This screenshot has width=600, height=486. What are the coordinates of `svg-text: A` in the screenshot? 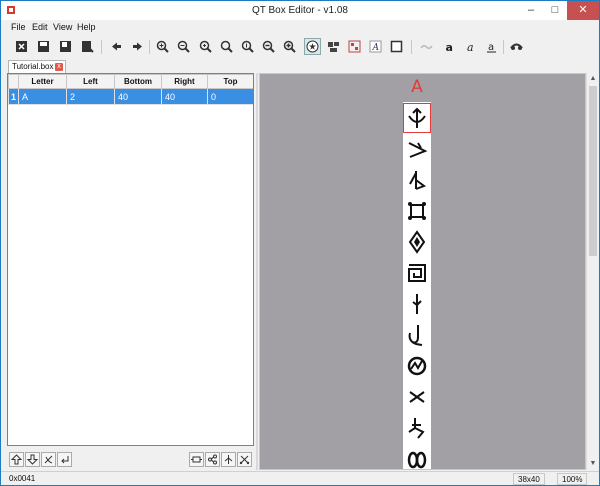 It's located at (376, 48).